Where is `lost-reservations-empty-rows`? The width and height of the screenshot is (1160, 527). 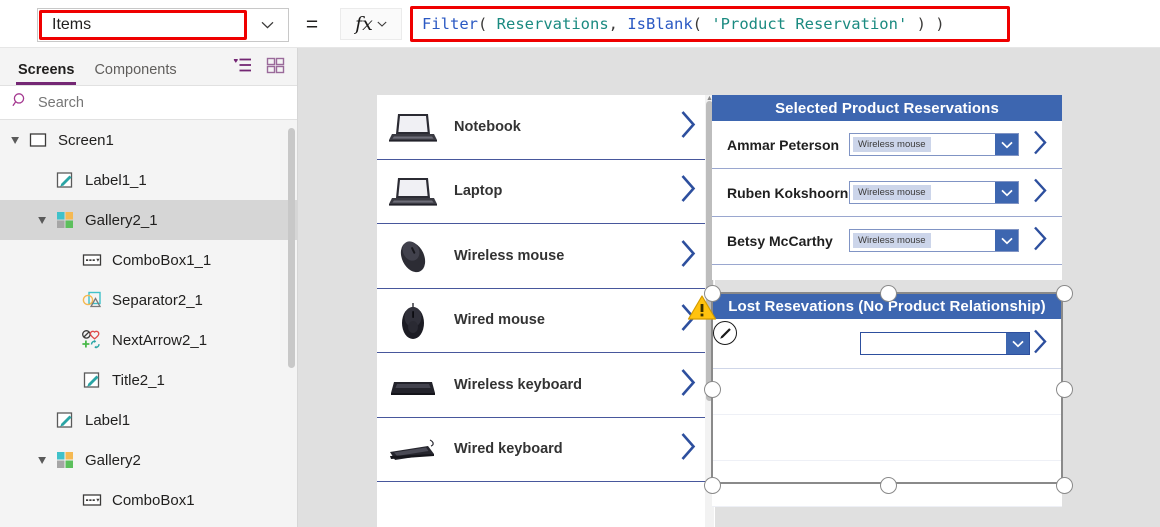
lost-reservations-empty-rows is located at coordinates (887, 438).